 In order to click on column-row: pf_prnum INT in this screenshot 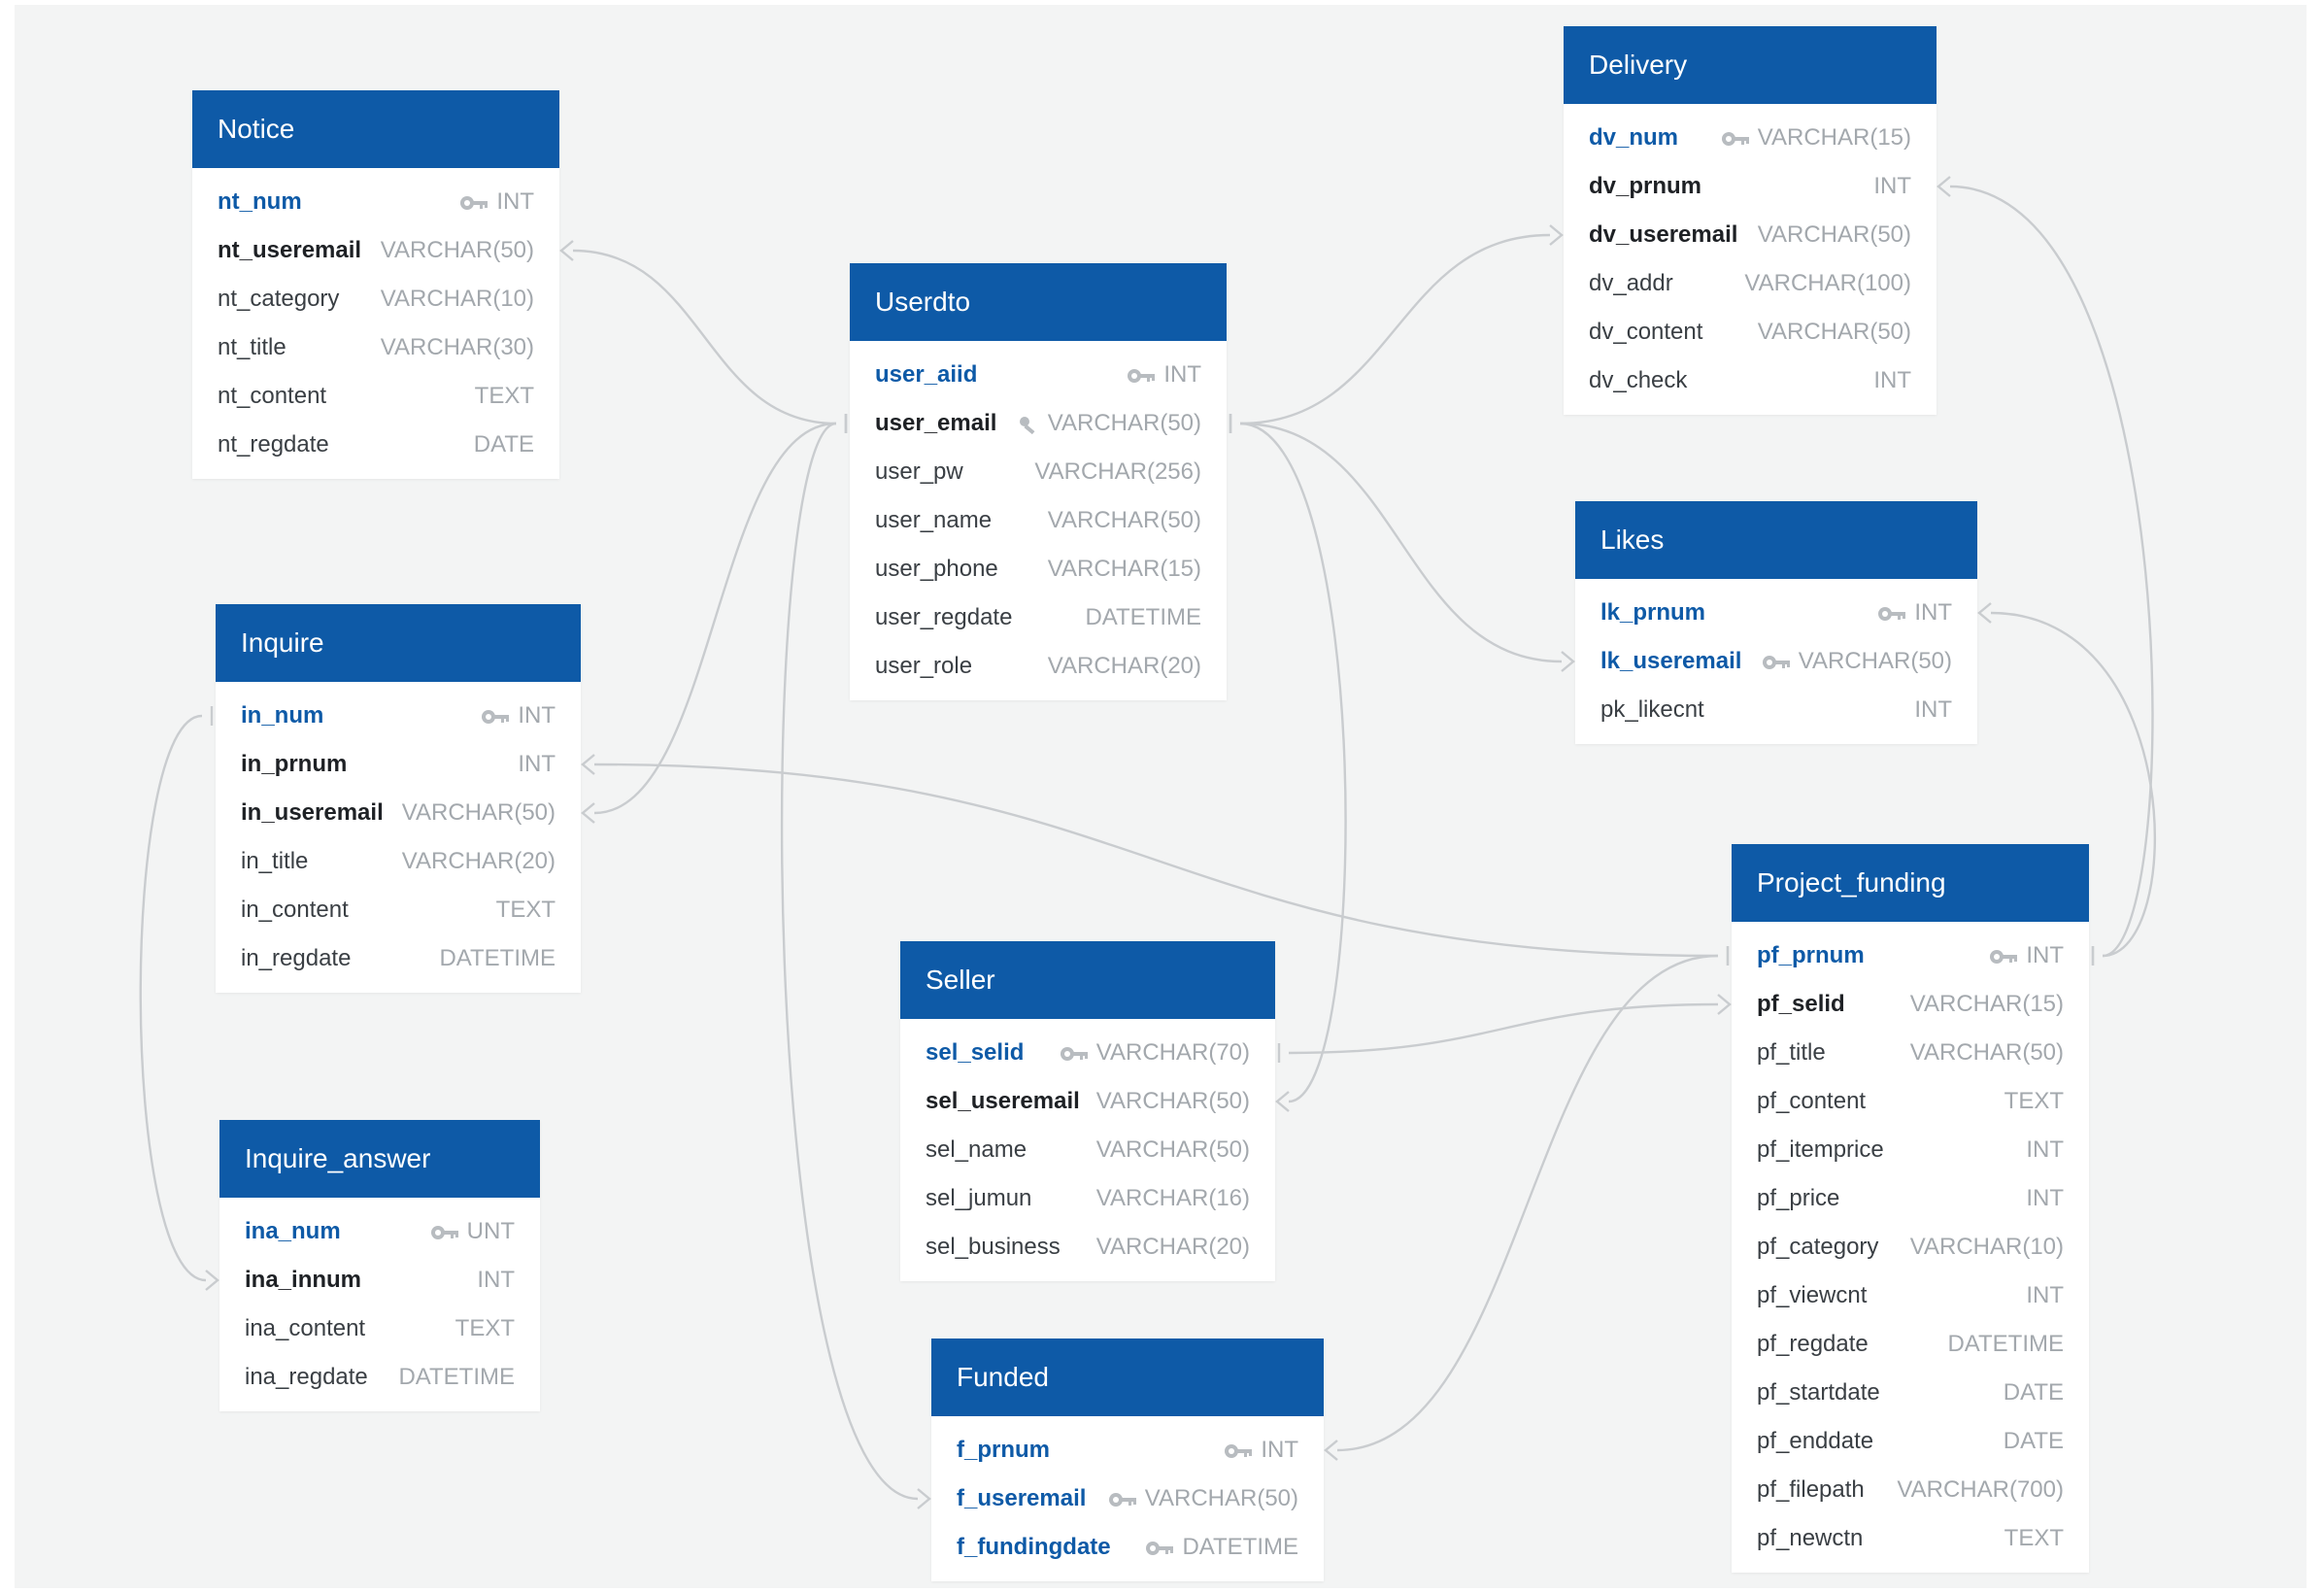, I will do `click(1911, 956)`.